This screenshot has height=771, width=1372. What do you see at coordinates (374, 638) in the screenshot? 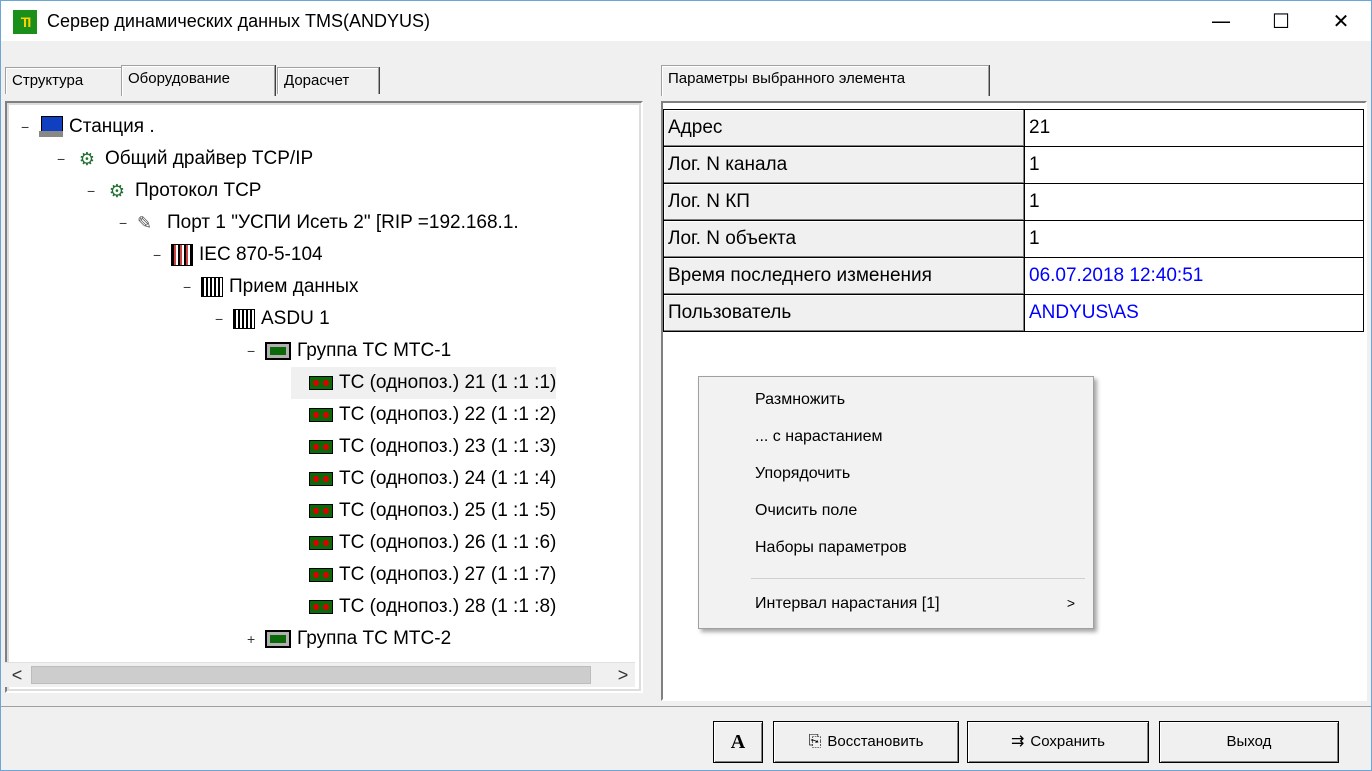
I see `tree-node-label: Группа ТС МТС-2` at bounding box center [374, 638].